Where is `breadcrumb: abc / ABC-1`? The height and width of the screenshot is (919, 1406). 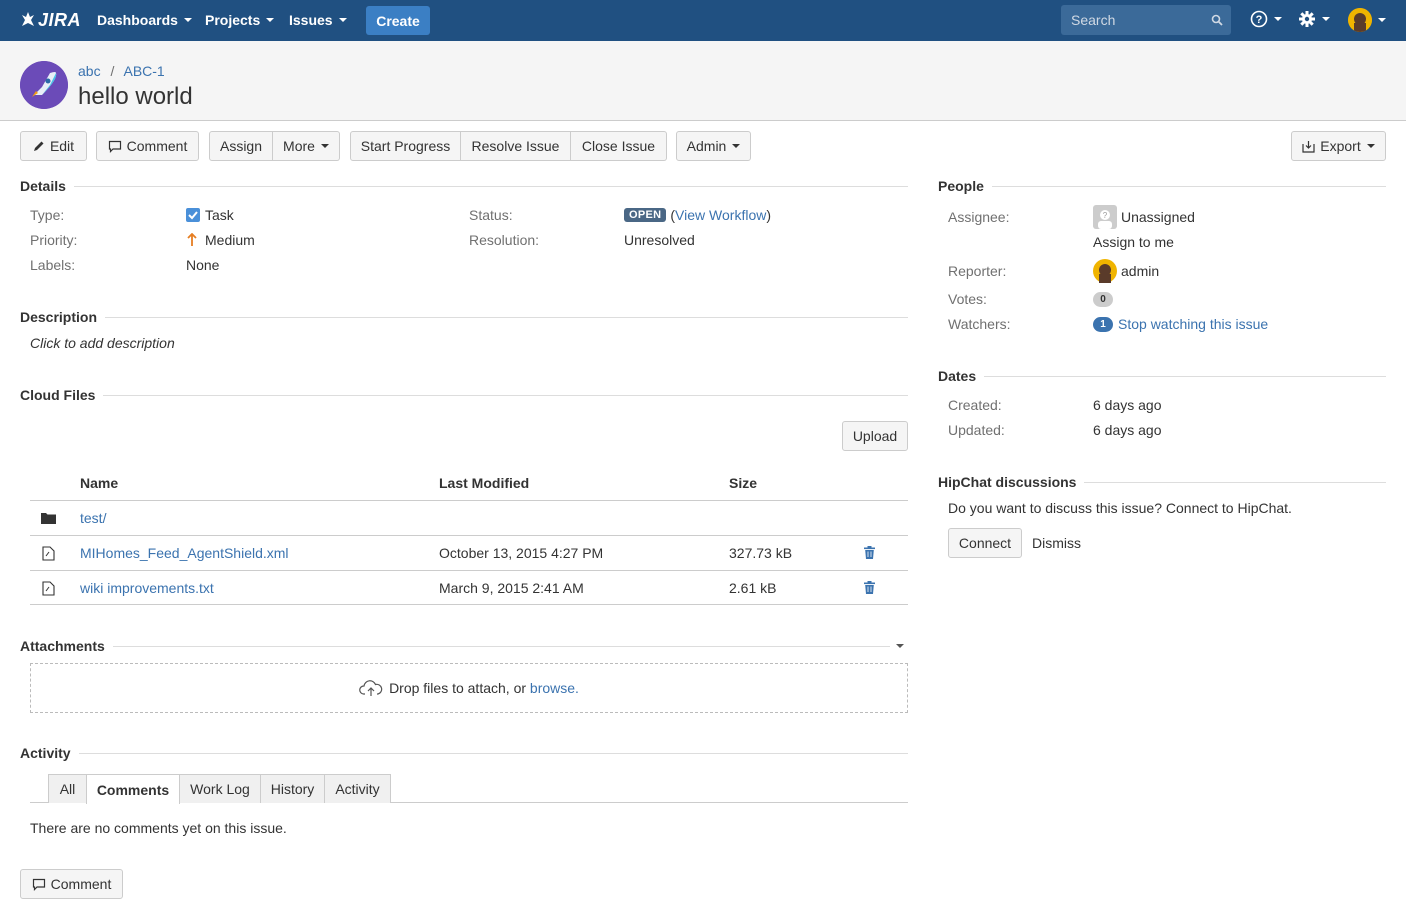 breadcrumb: abc / ABC-1 is located at coordinates (121, 71).